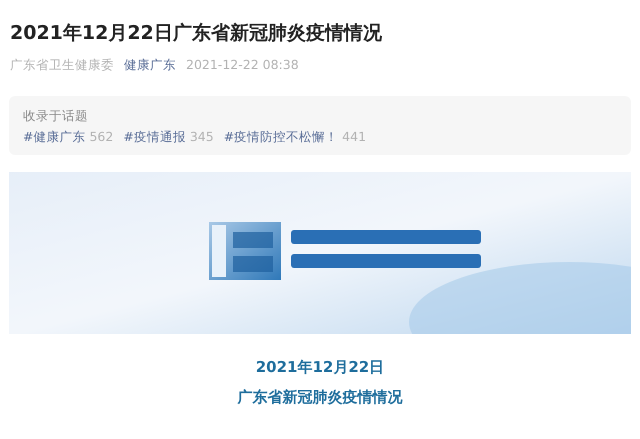 The image size is (640, 439). I want to click on article-title: 2021年12月22日广东省新冠肺炎疫情情况, so click(196, 33).